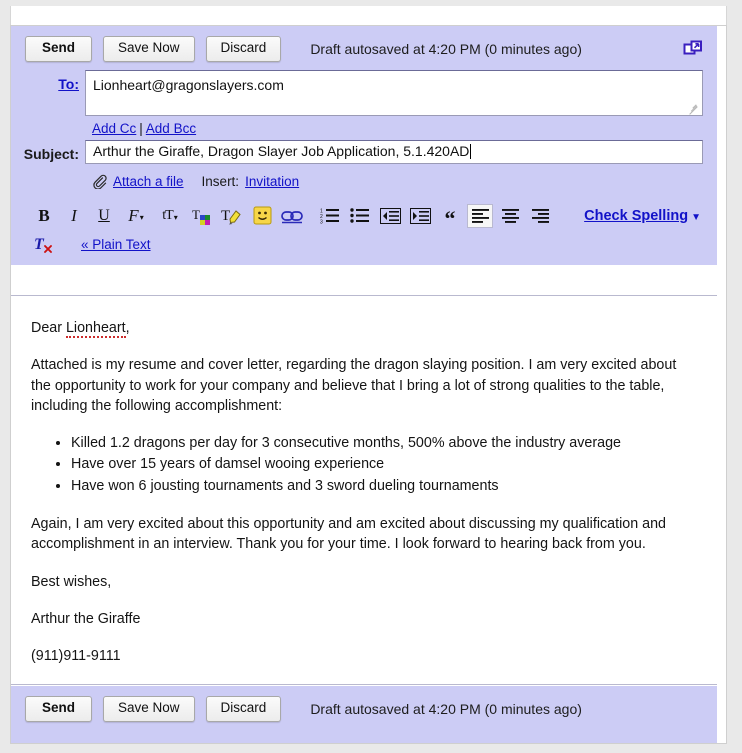 This screenshot has width=742, height=753. What do you see at coordinates (243, 49) in the screenshot?
I see `discard-button-top: Discard` at bounding box center [243, 49].